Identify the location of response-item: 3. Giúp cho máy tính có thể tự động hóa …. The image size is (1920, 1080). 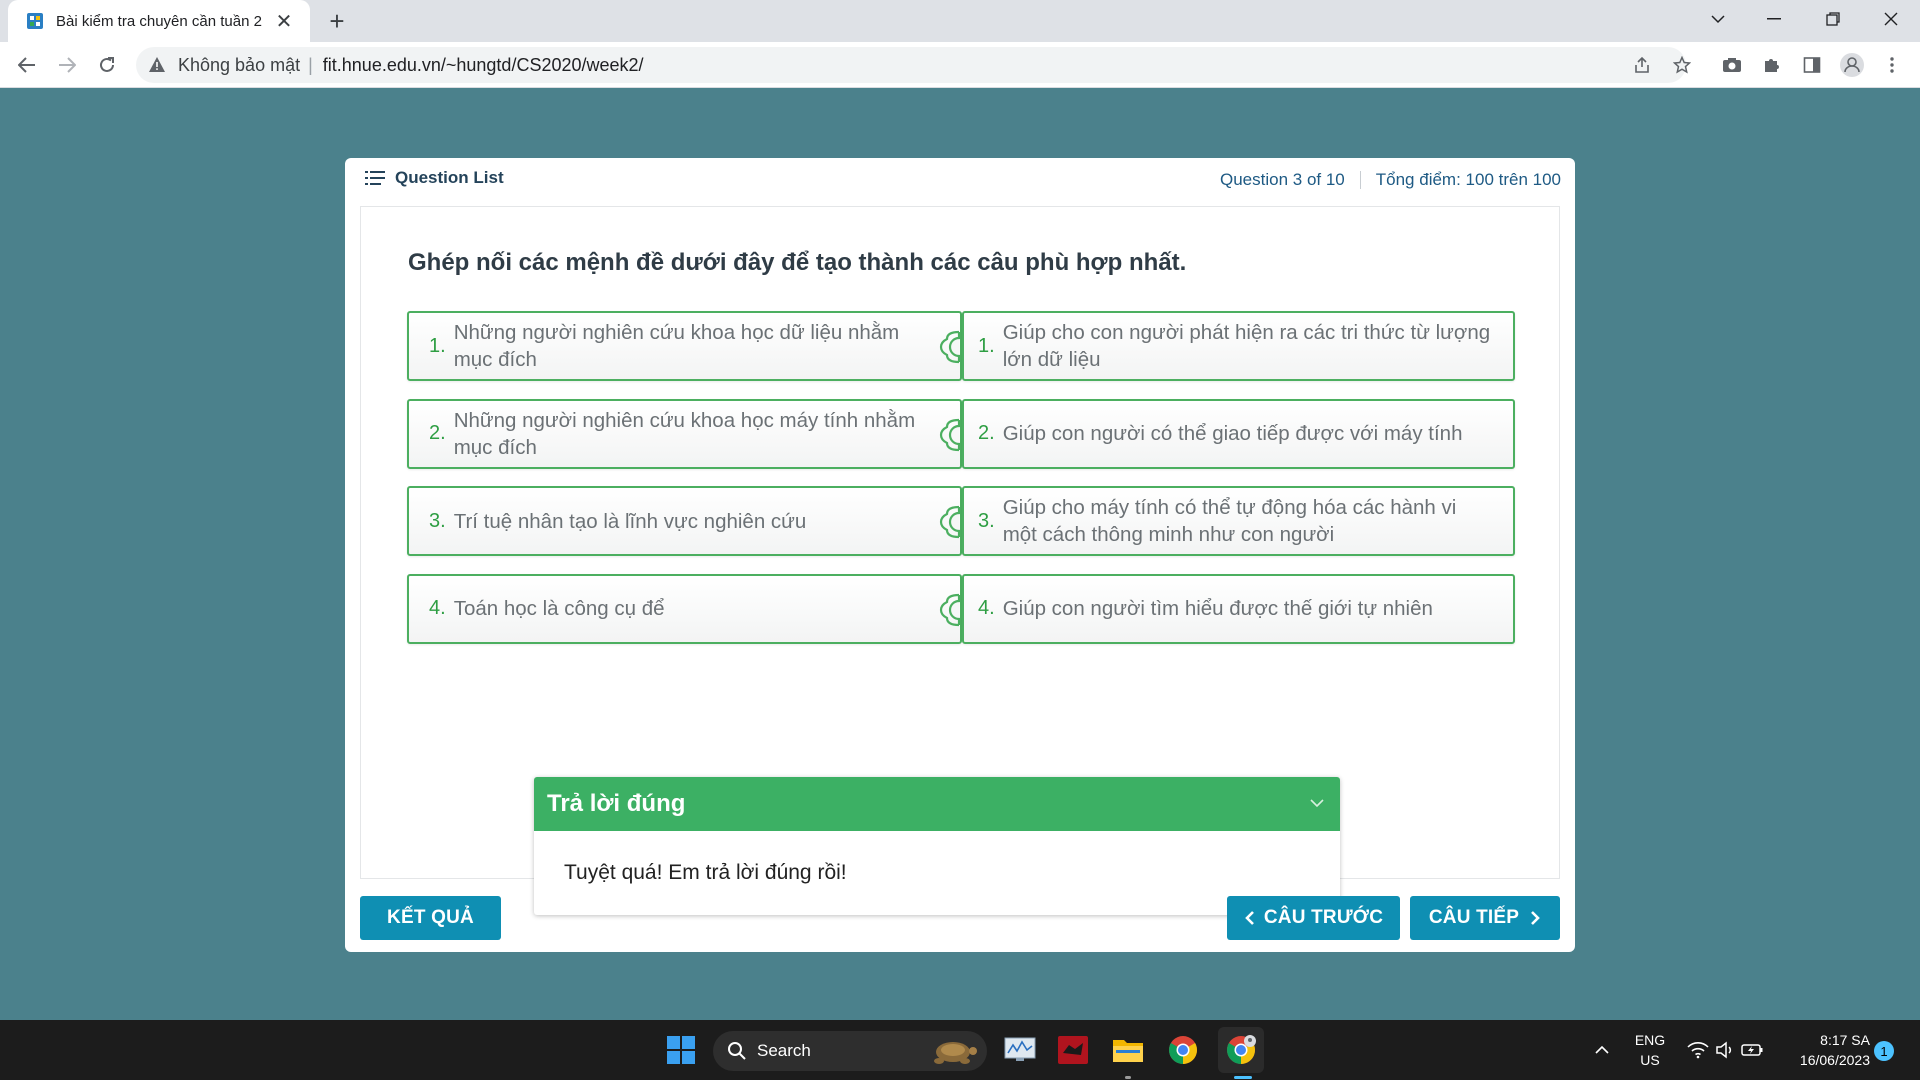
(1238, 521).